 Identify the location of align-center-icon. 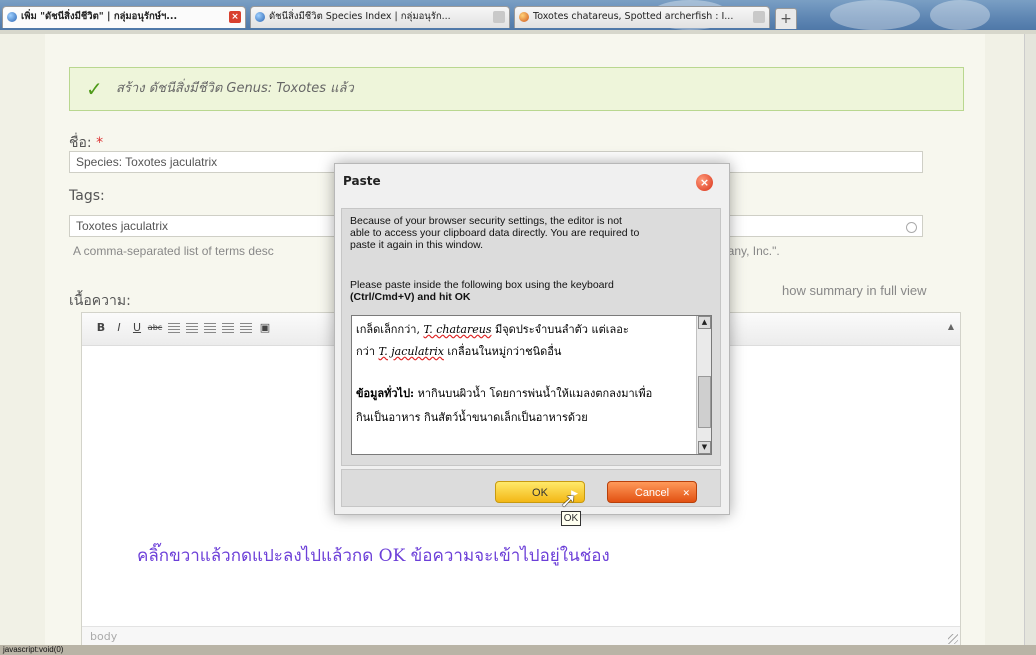
(192, 328).